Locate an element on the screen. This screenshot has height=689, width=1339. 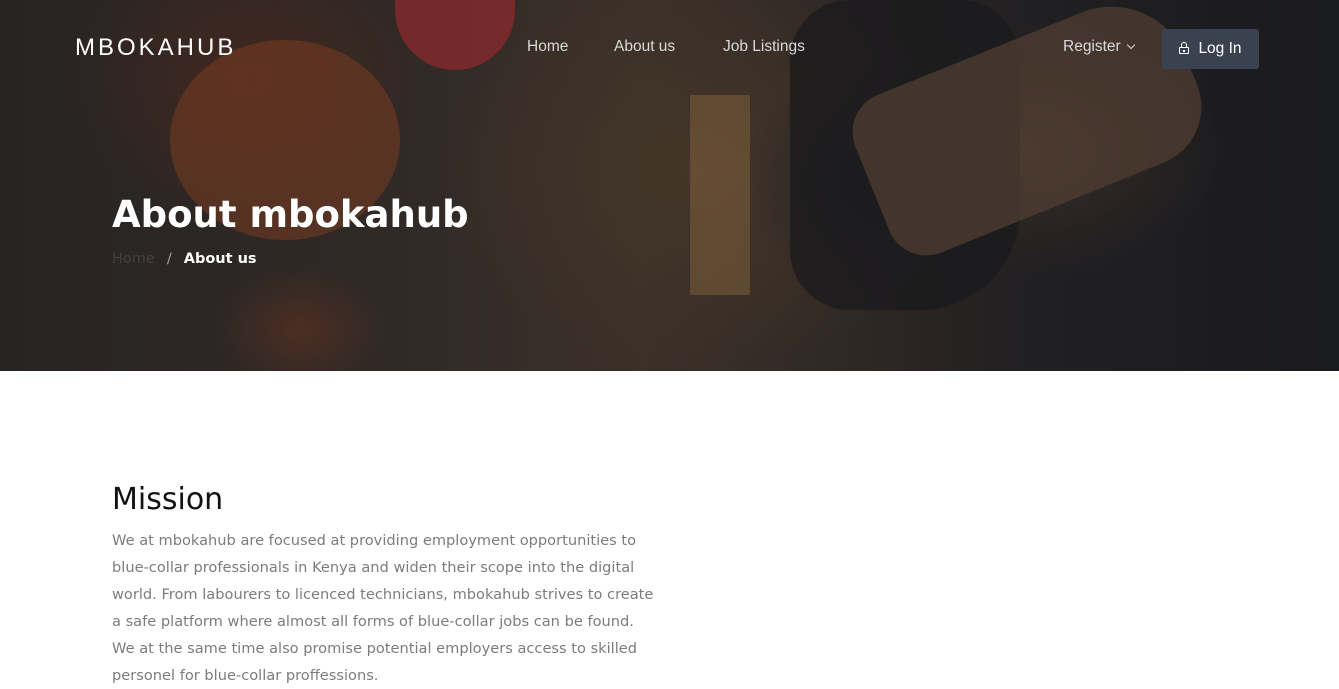
site-logo: MBOKAHUB is located at coordinates (155, 48).